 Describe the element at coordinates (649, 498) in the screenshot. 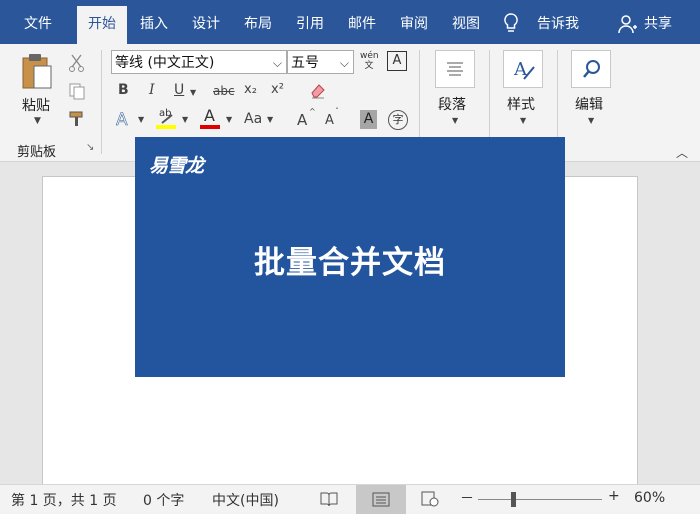

I see `zoom-level: 60%` at that location.